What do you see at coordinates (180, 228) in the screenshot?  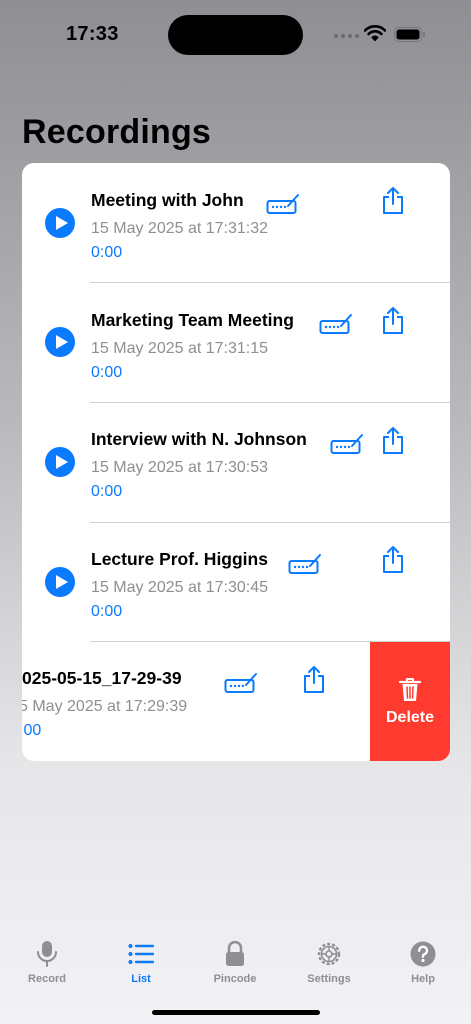 I see `recording-date: 15 May 2025 at 17:31:32` at bounding box center [180, 228].